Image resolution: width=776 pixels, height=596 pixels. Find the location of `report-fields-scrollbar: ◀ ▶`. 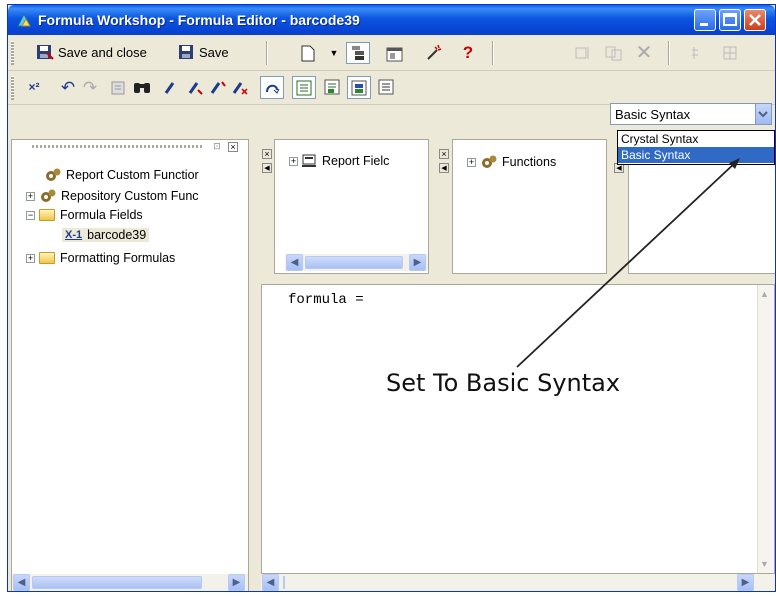

report-fields-scrollbar: ◀ ▶ is located at coordinates (356, 262).